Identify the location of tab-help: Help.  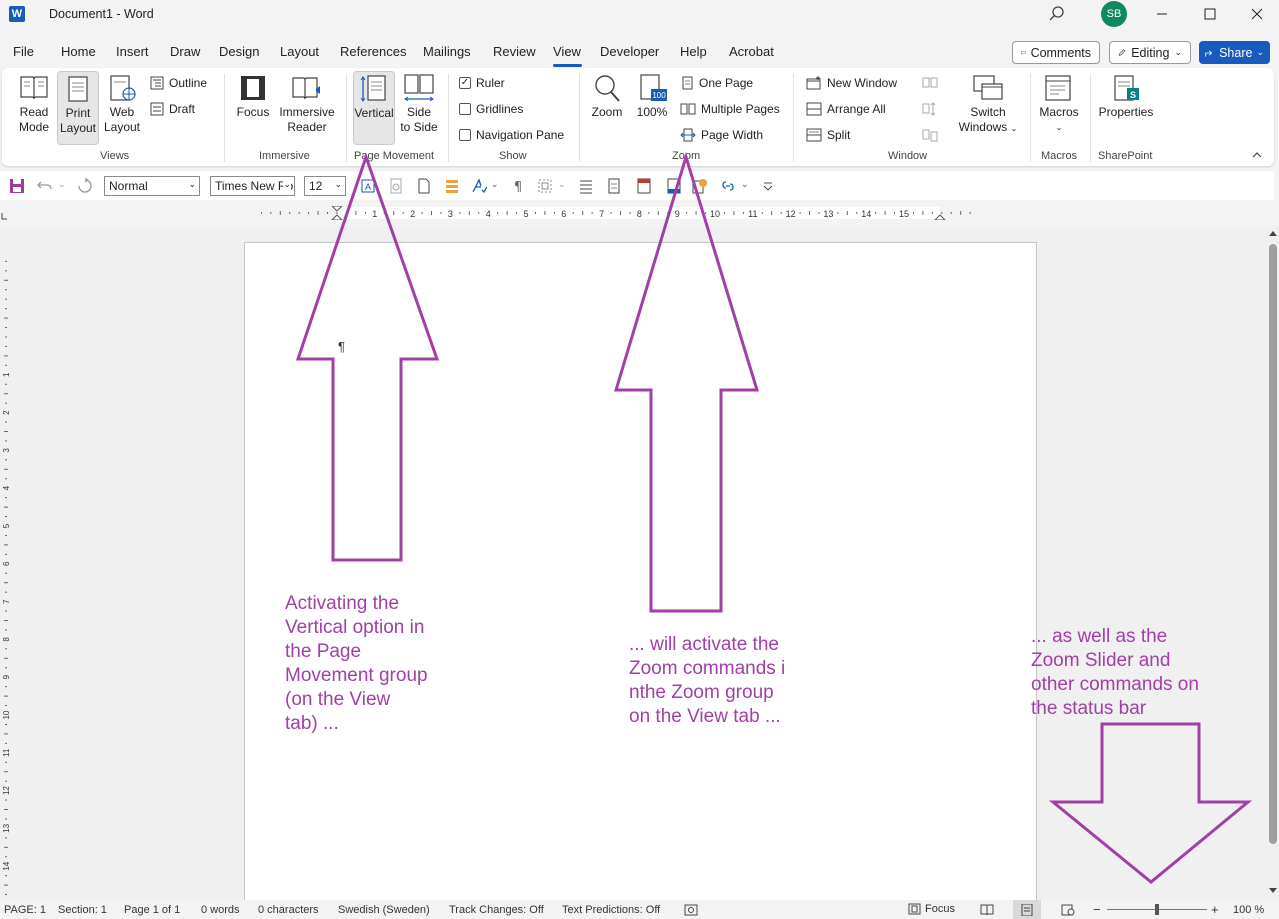
(693, 51).